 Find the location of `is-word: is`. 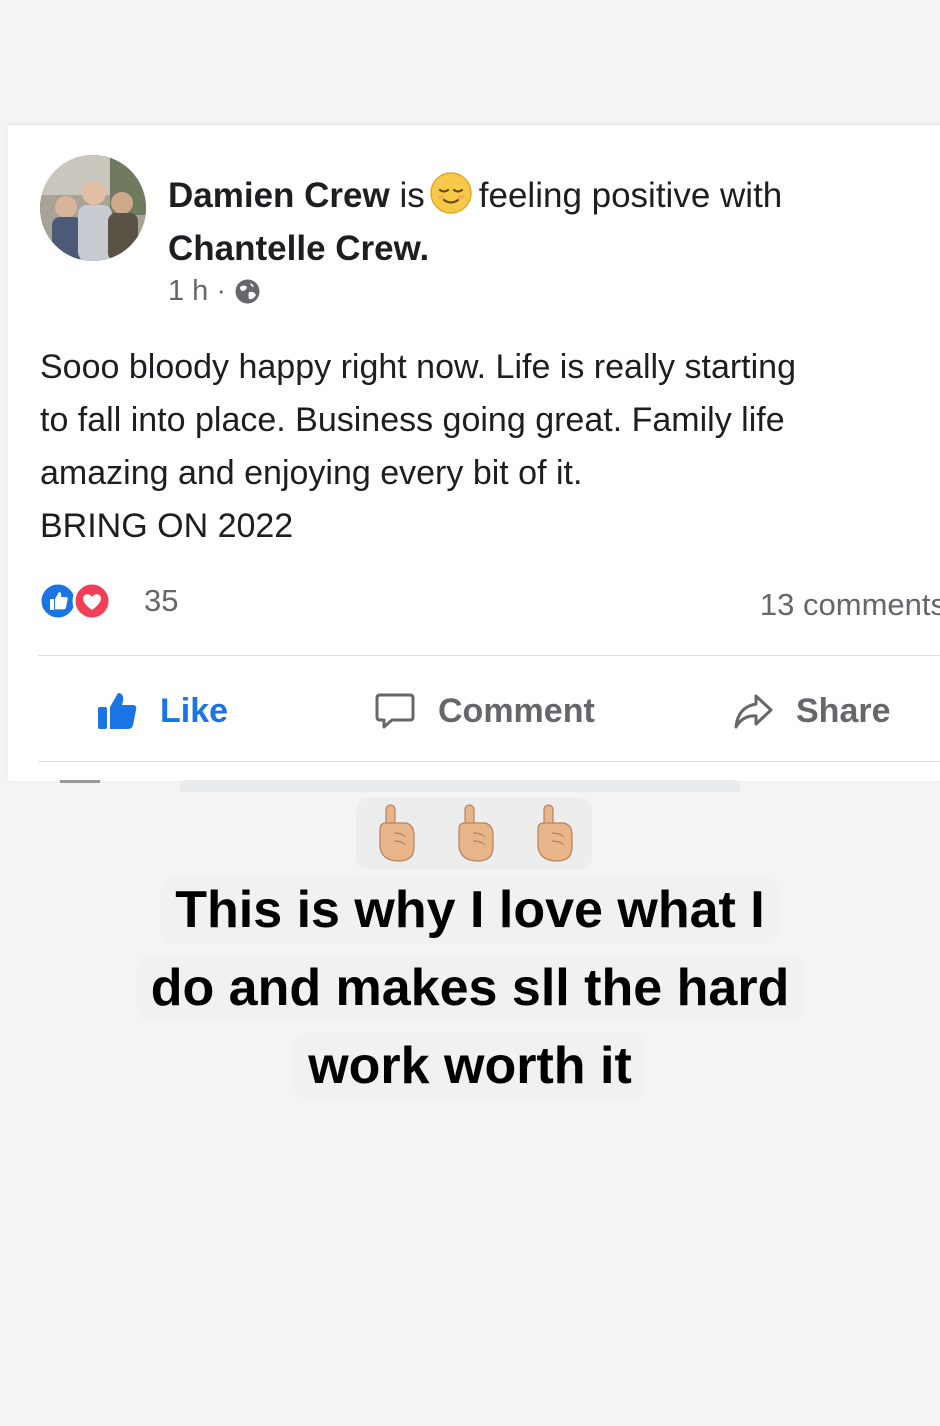

is-word: is is located at coordinates (412, 195).